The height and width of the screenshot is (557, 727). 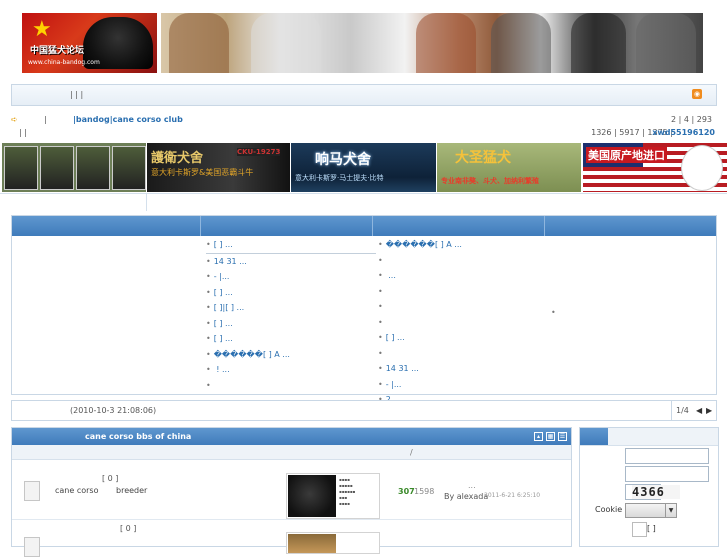 I want to click on pager: 1/4 ◀ ▶, so click(x=693, y=410).